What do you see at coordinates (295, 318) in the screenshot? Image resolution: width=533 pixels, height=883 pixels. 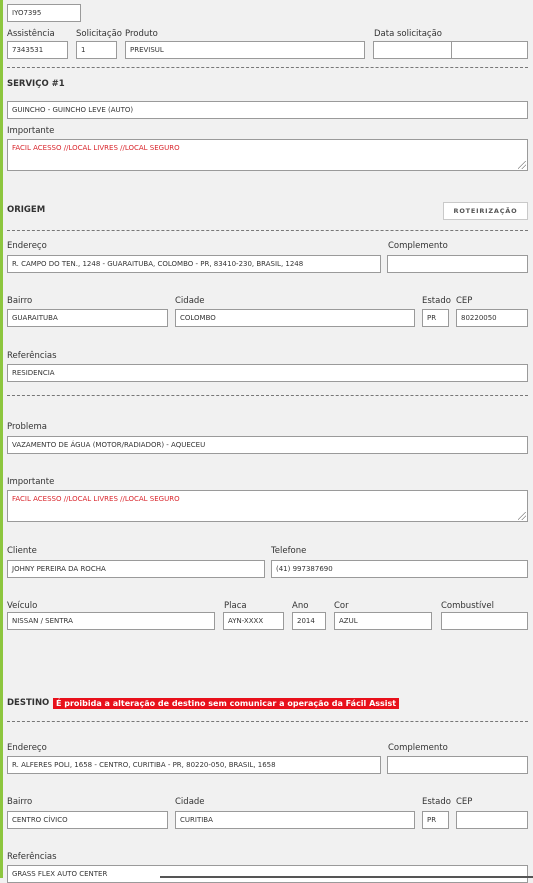 I see `origem-cidade-field: COLOMBO` at bounding box center [295, 318].